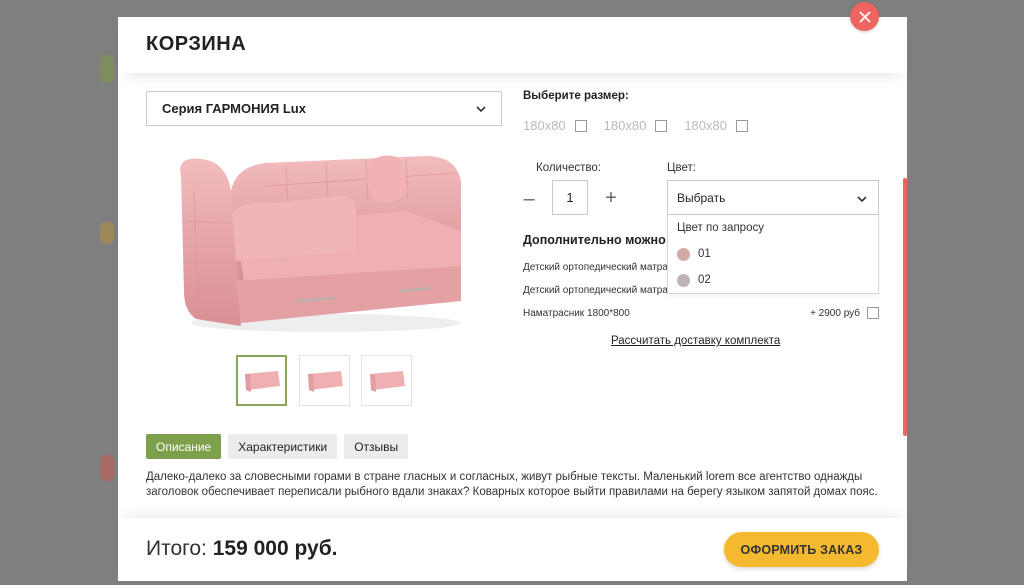 This screenshot has height=585, width=1024. What do you see at coordinates (704, 254) in the screenshot?
I see `color-option-label: 01` at bounding box center [704, 254].